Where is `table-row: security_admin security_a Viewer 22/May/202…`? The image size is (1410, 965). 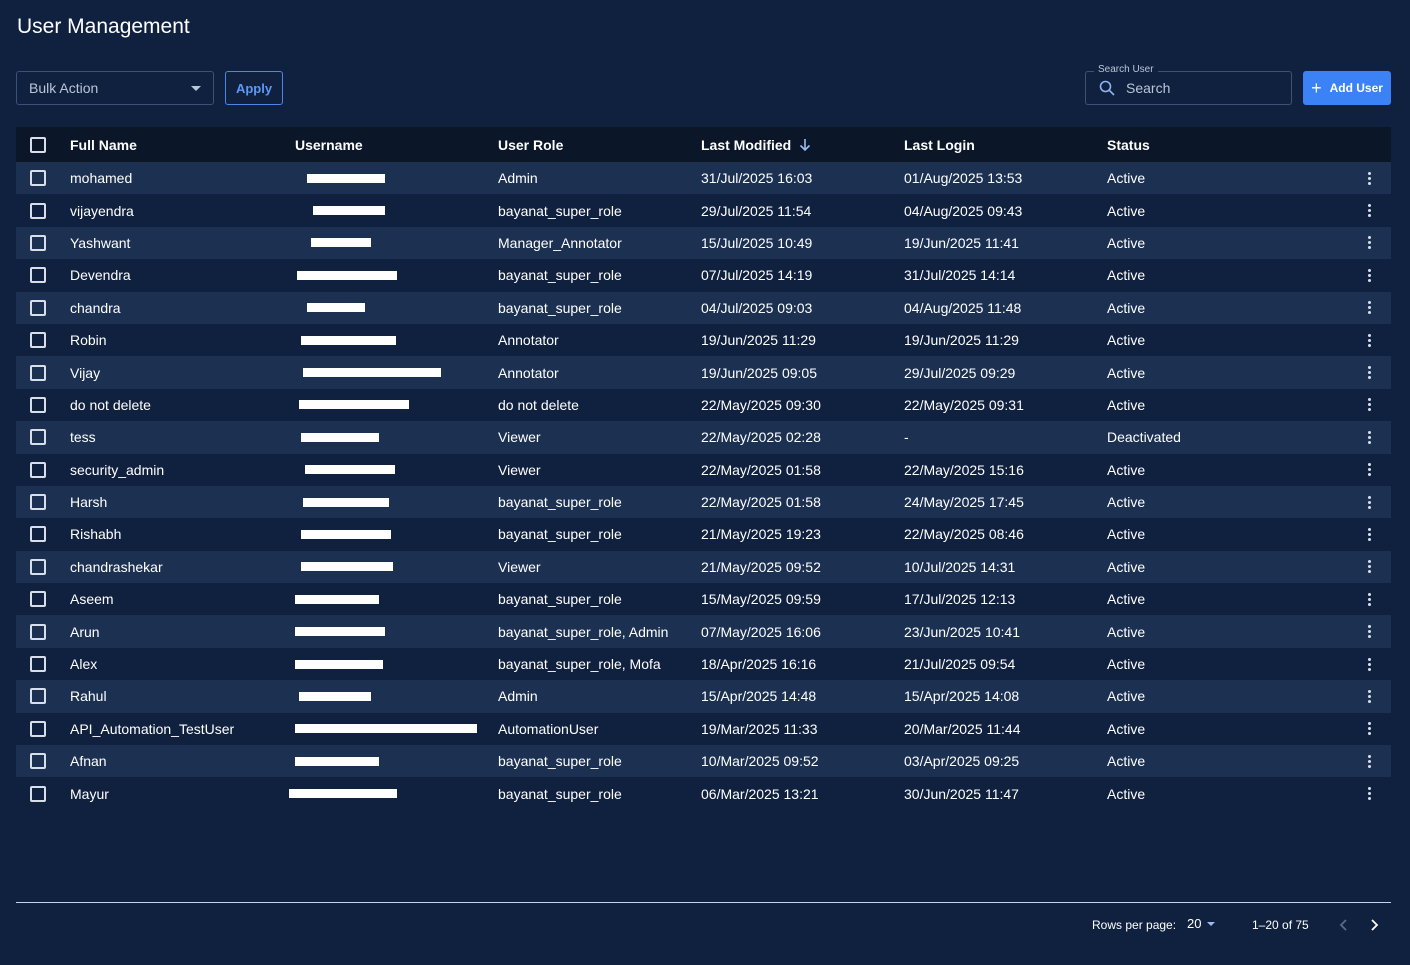
table-row: security_admin security_a Viewer 22/May/202… is located at coordinates (703, 469).